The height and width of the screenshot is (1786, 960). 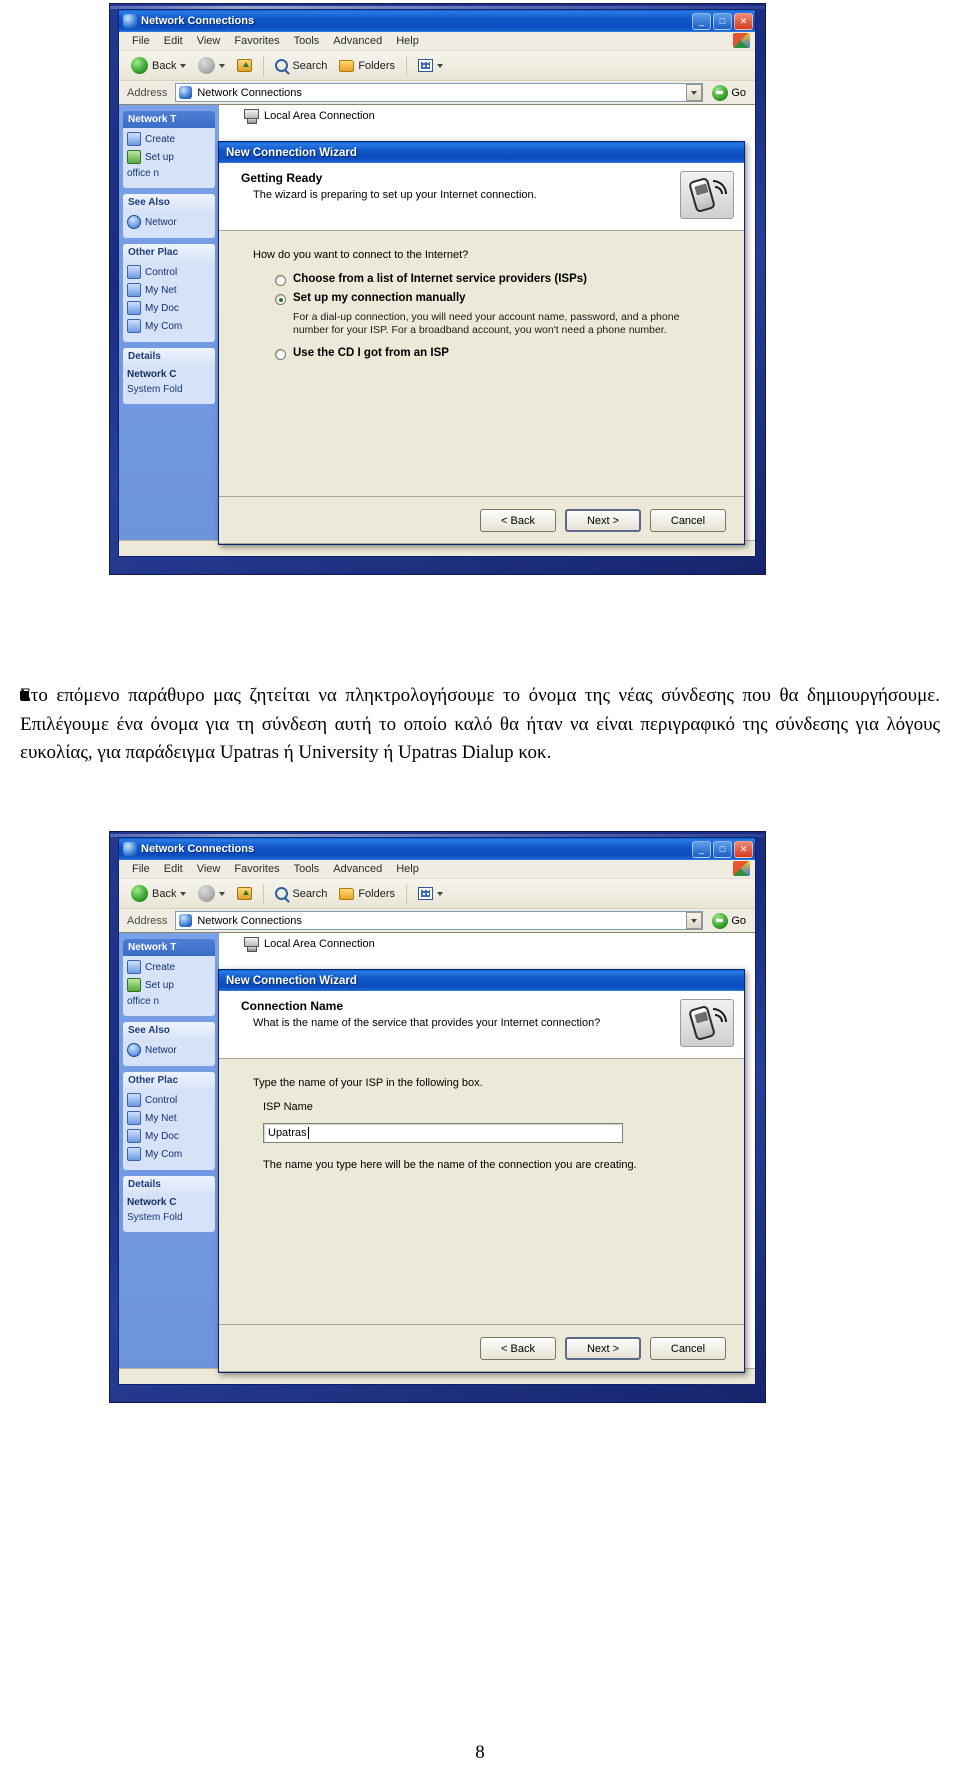 I want to click on task-item-office-2: office n, so click(x=169, y=1001).